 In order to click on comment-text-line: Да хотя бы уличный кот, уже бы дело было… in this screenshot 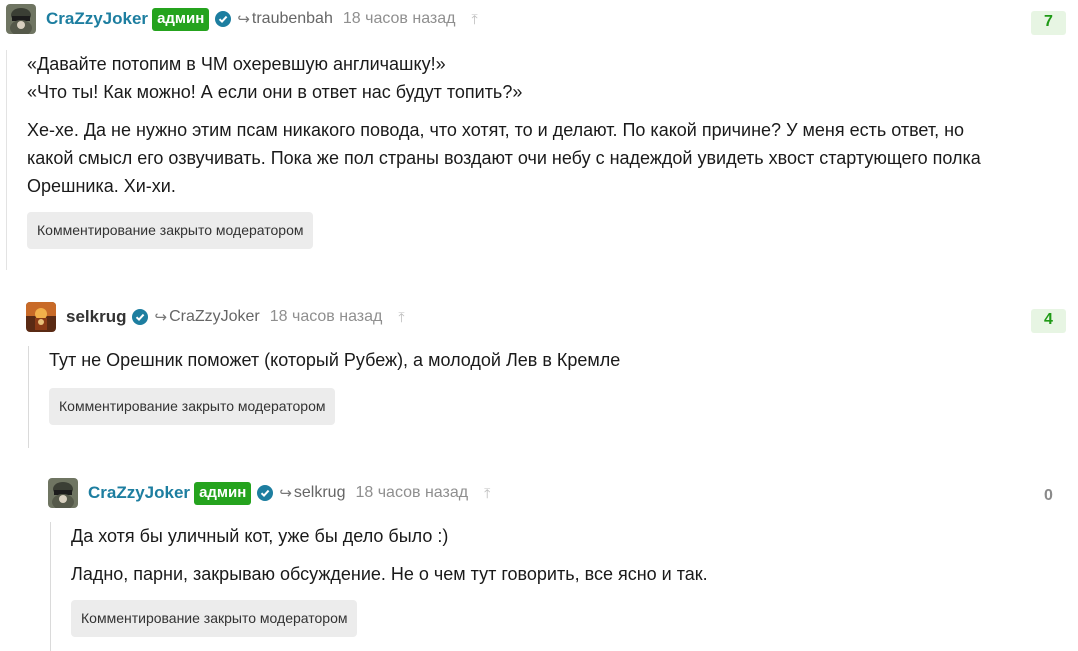, I will do `click(260, 536)`.